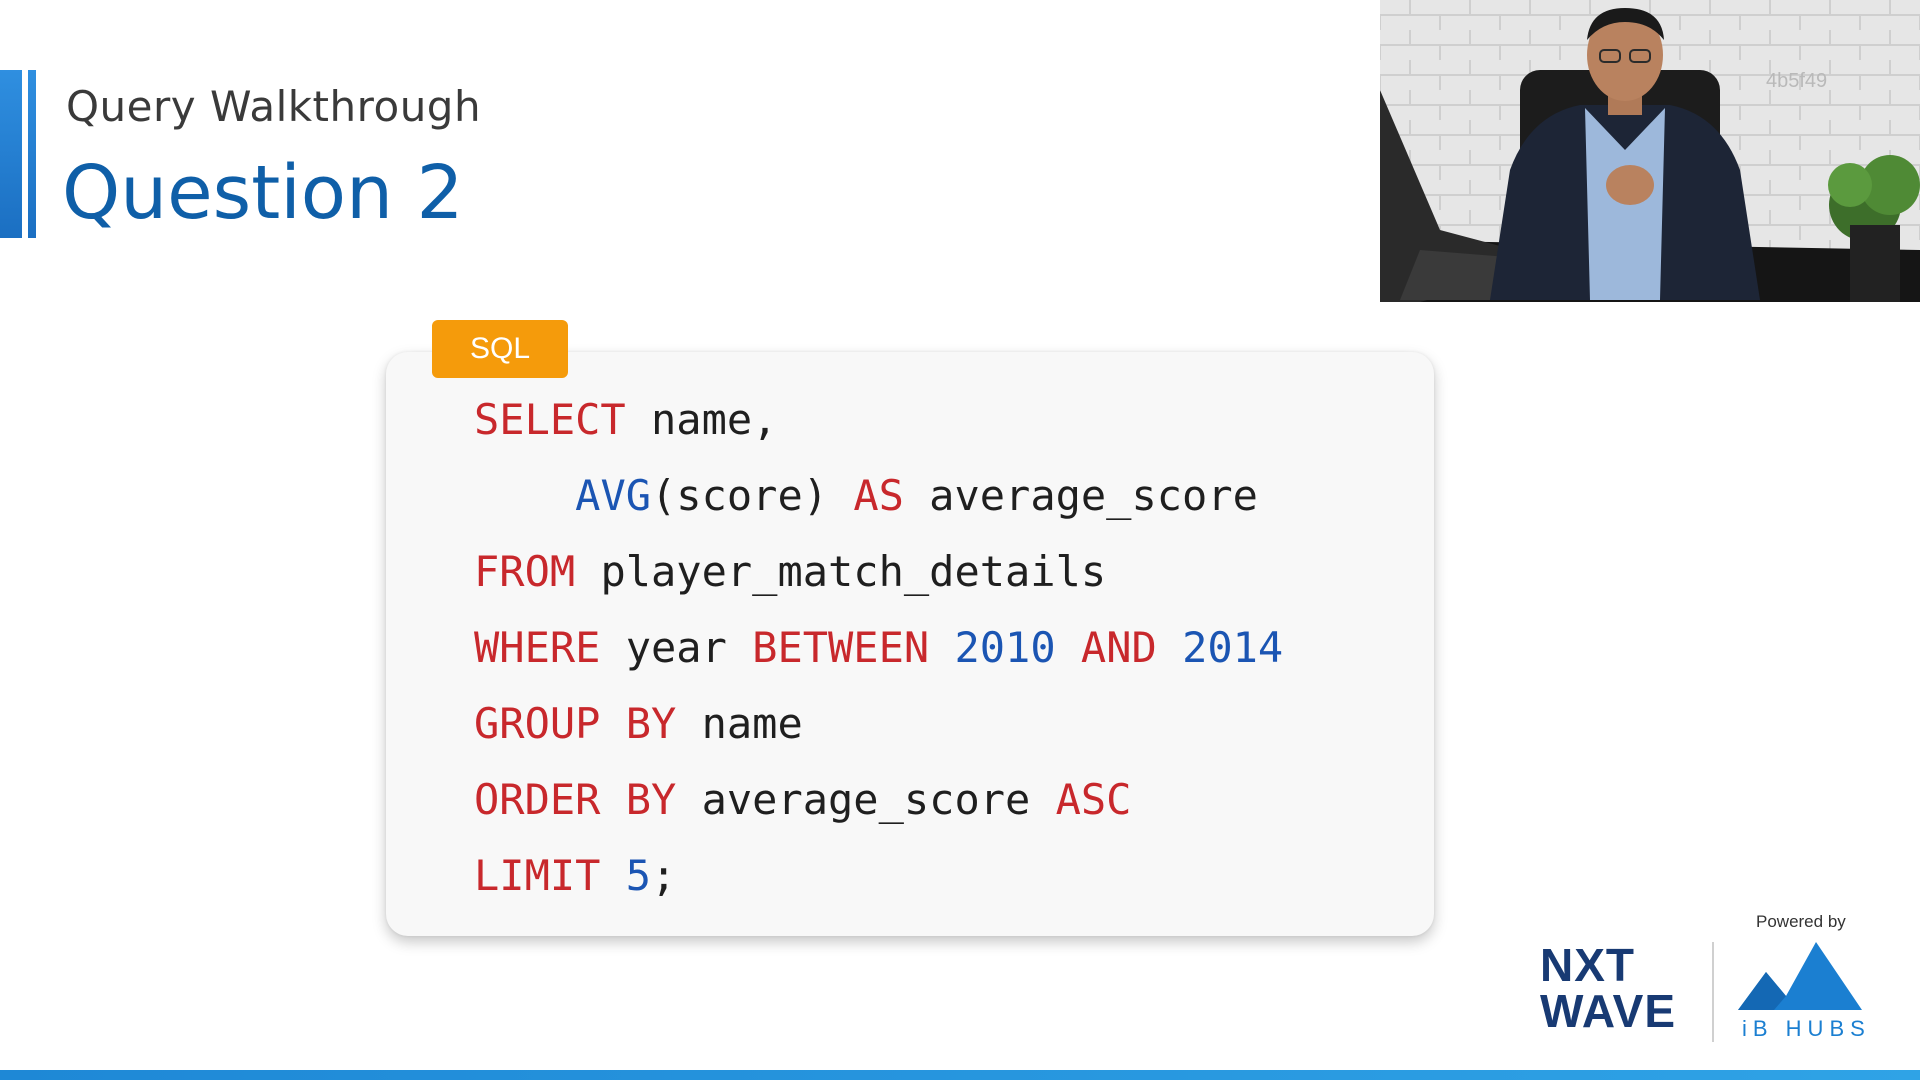 The width and height of the screenshot is (1920, 1080). Describe the element at coordinates (274, 106) in the screenshot. I see `slide-subtitle: Query Walkthrough` at that location.